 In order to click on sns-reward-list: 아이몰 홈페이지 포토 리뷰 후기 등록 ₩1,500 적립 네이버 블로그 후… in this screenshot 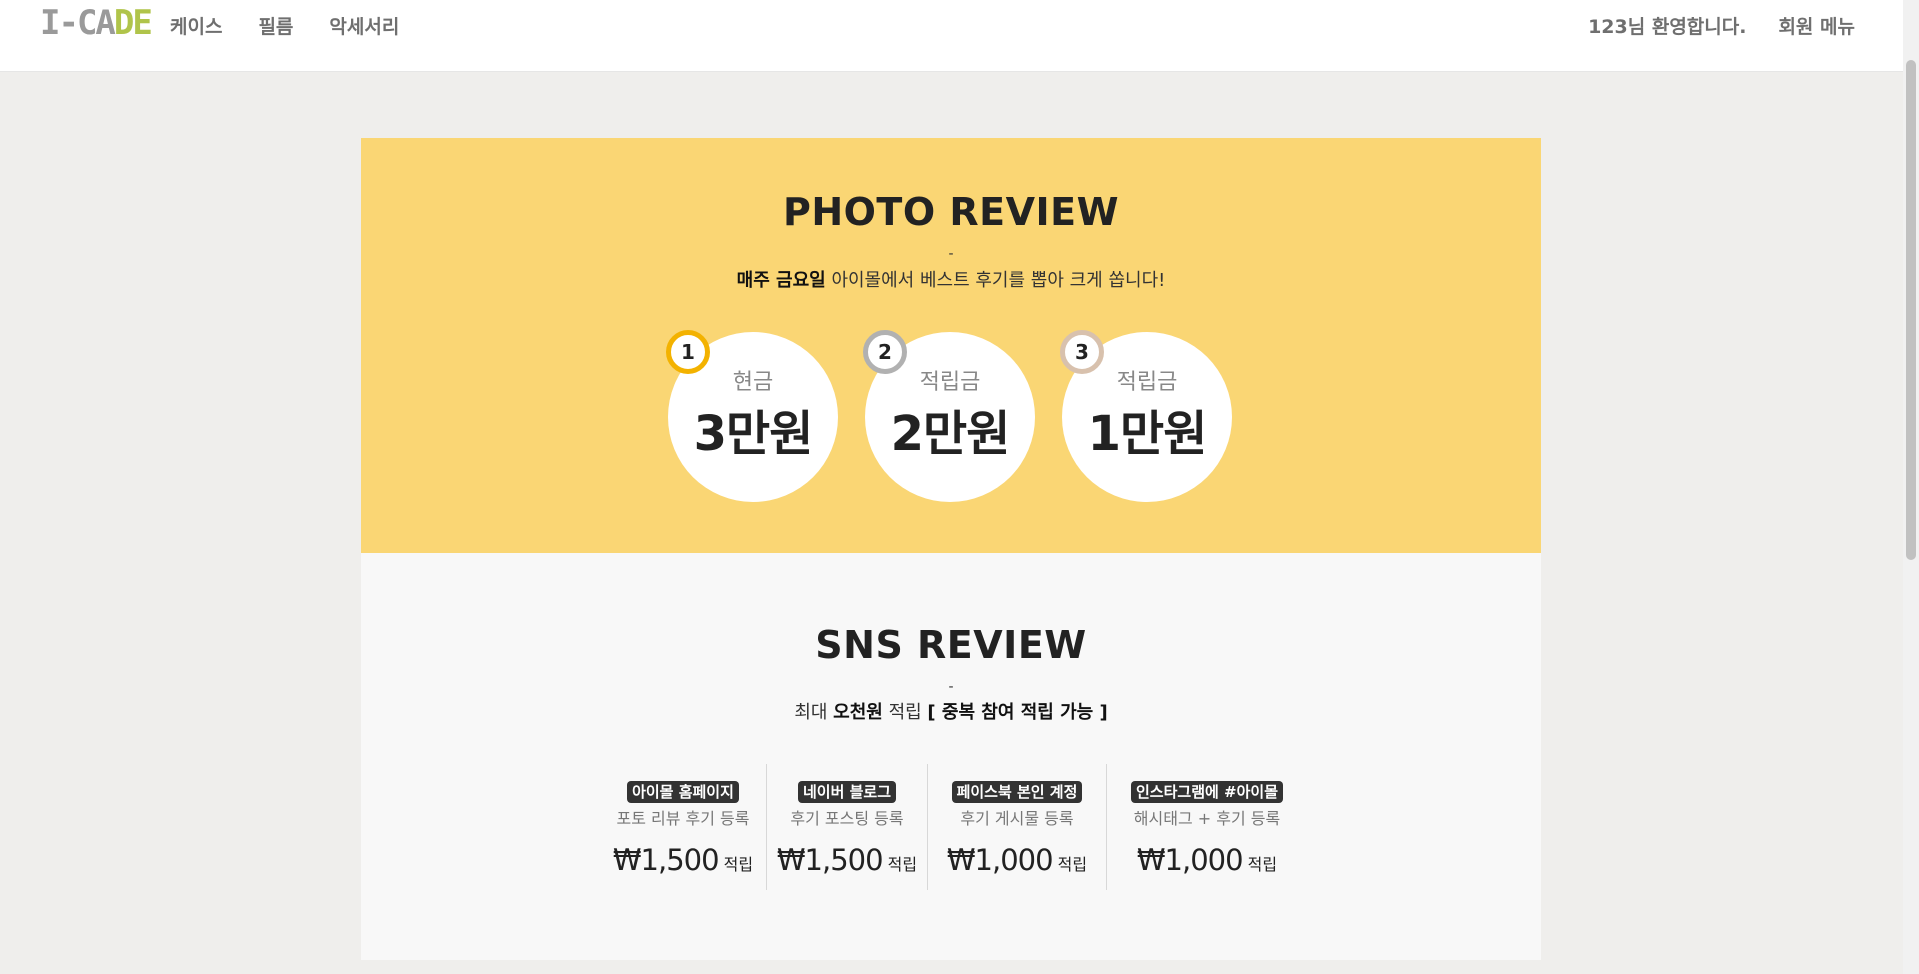, I will do `click(953, 827)`.